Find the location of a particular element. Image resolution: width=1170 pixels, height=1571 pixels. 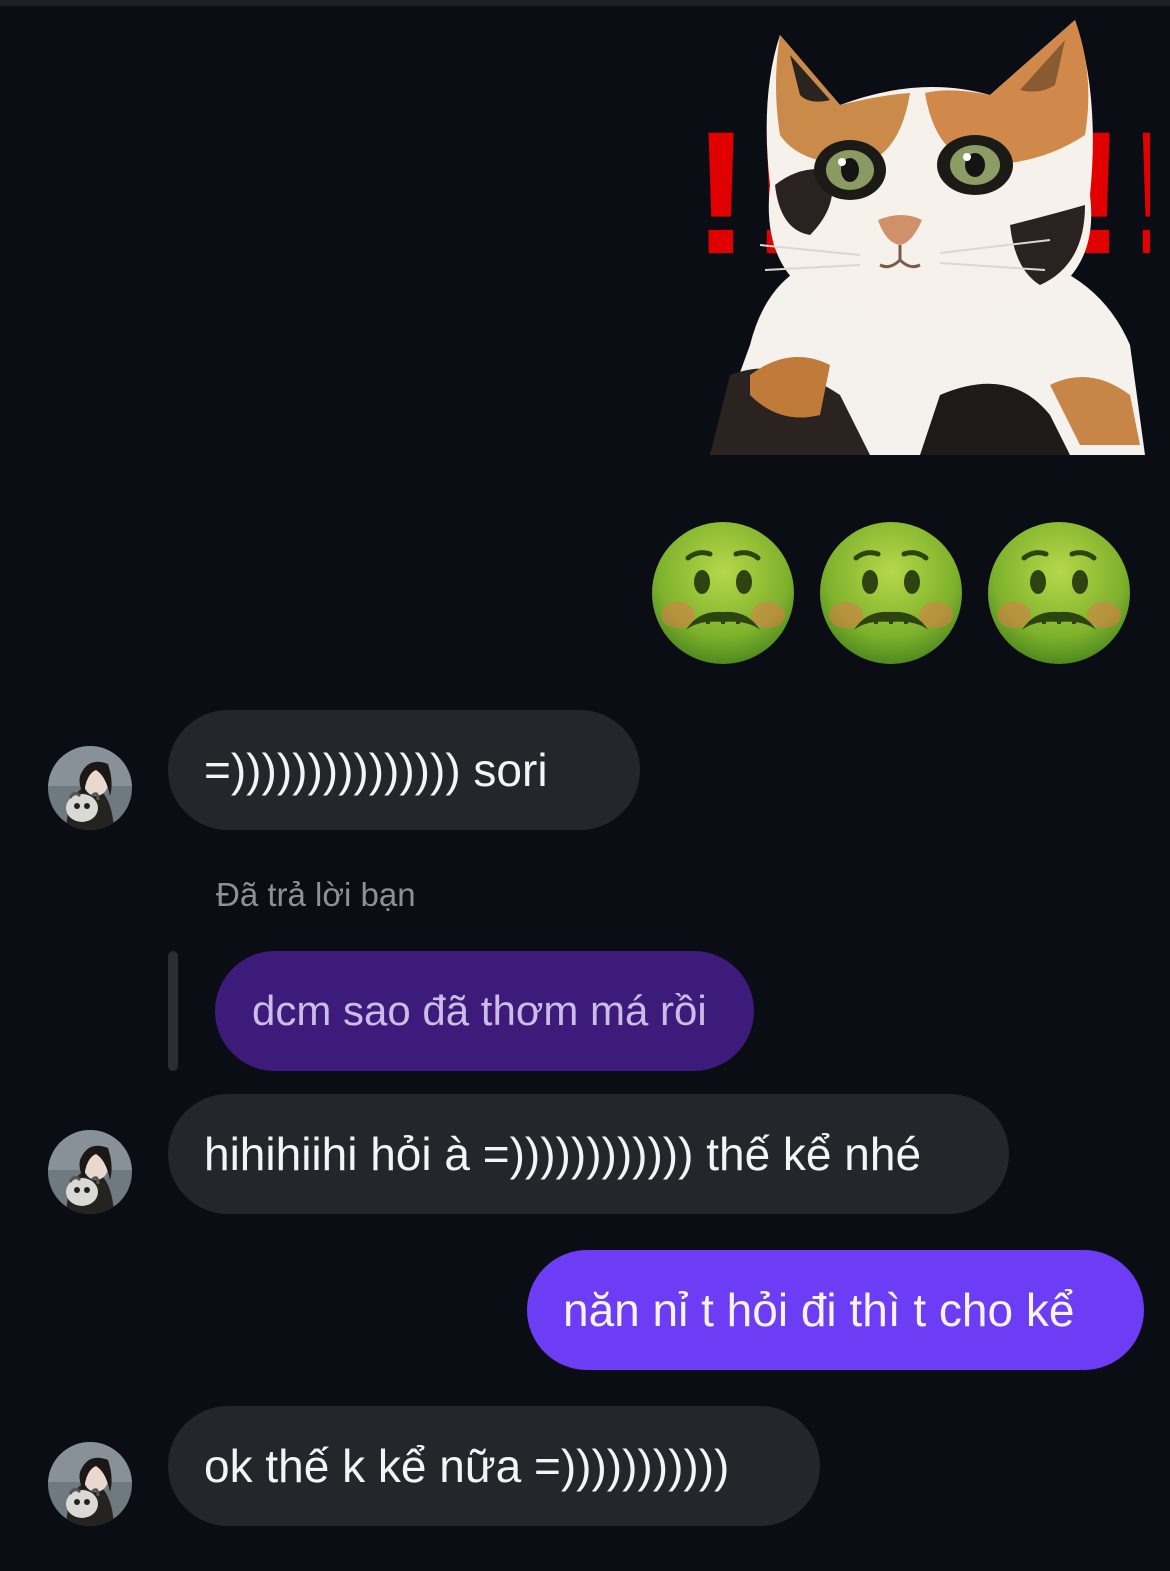

cat-sticker: !! !! is located at coordinates (920, 240).